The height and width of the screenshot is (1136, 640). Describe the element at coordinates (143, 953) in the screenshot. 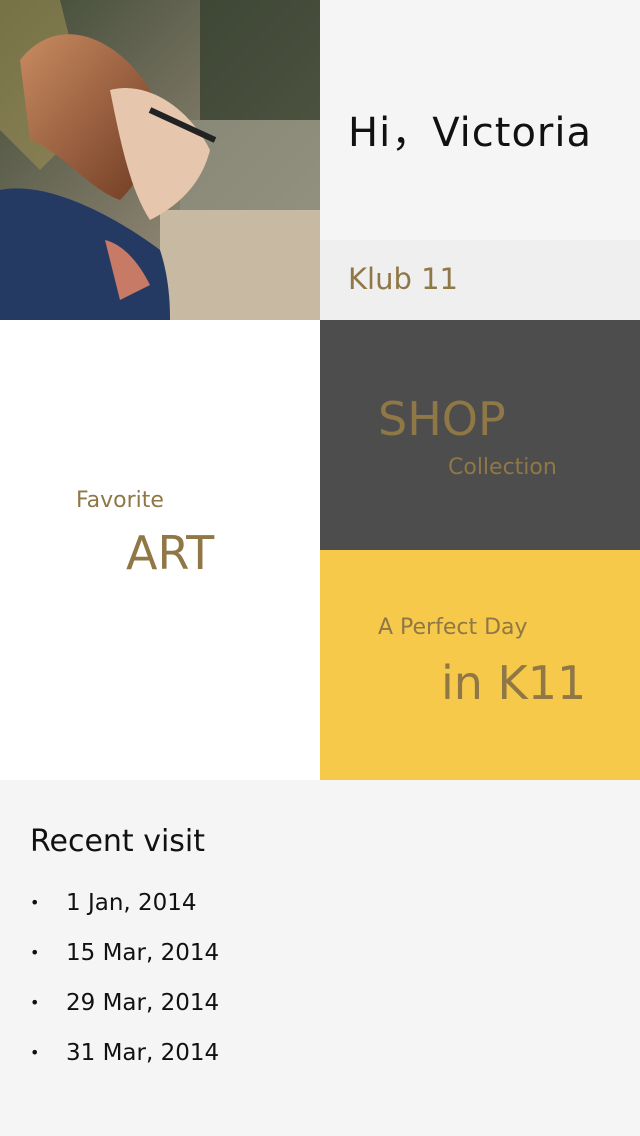

I see `visit-date: 15 Mar, 2014` at that location.